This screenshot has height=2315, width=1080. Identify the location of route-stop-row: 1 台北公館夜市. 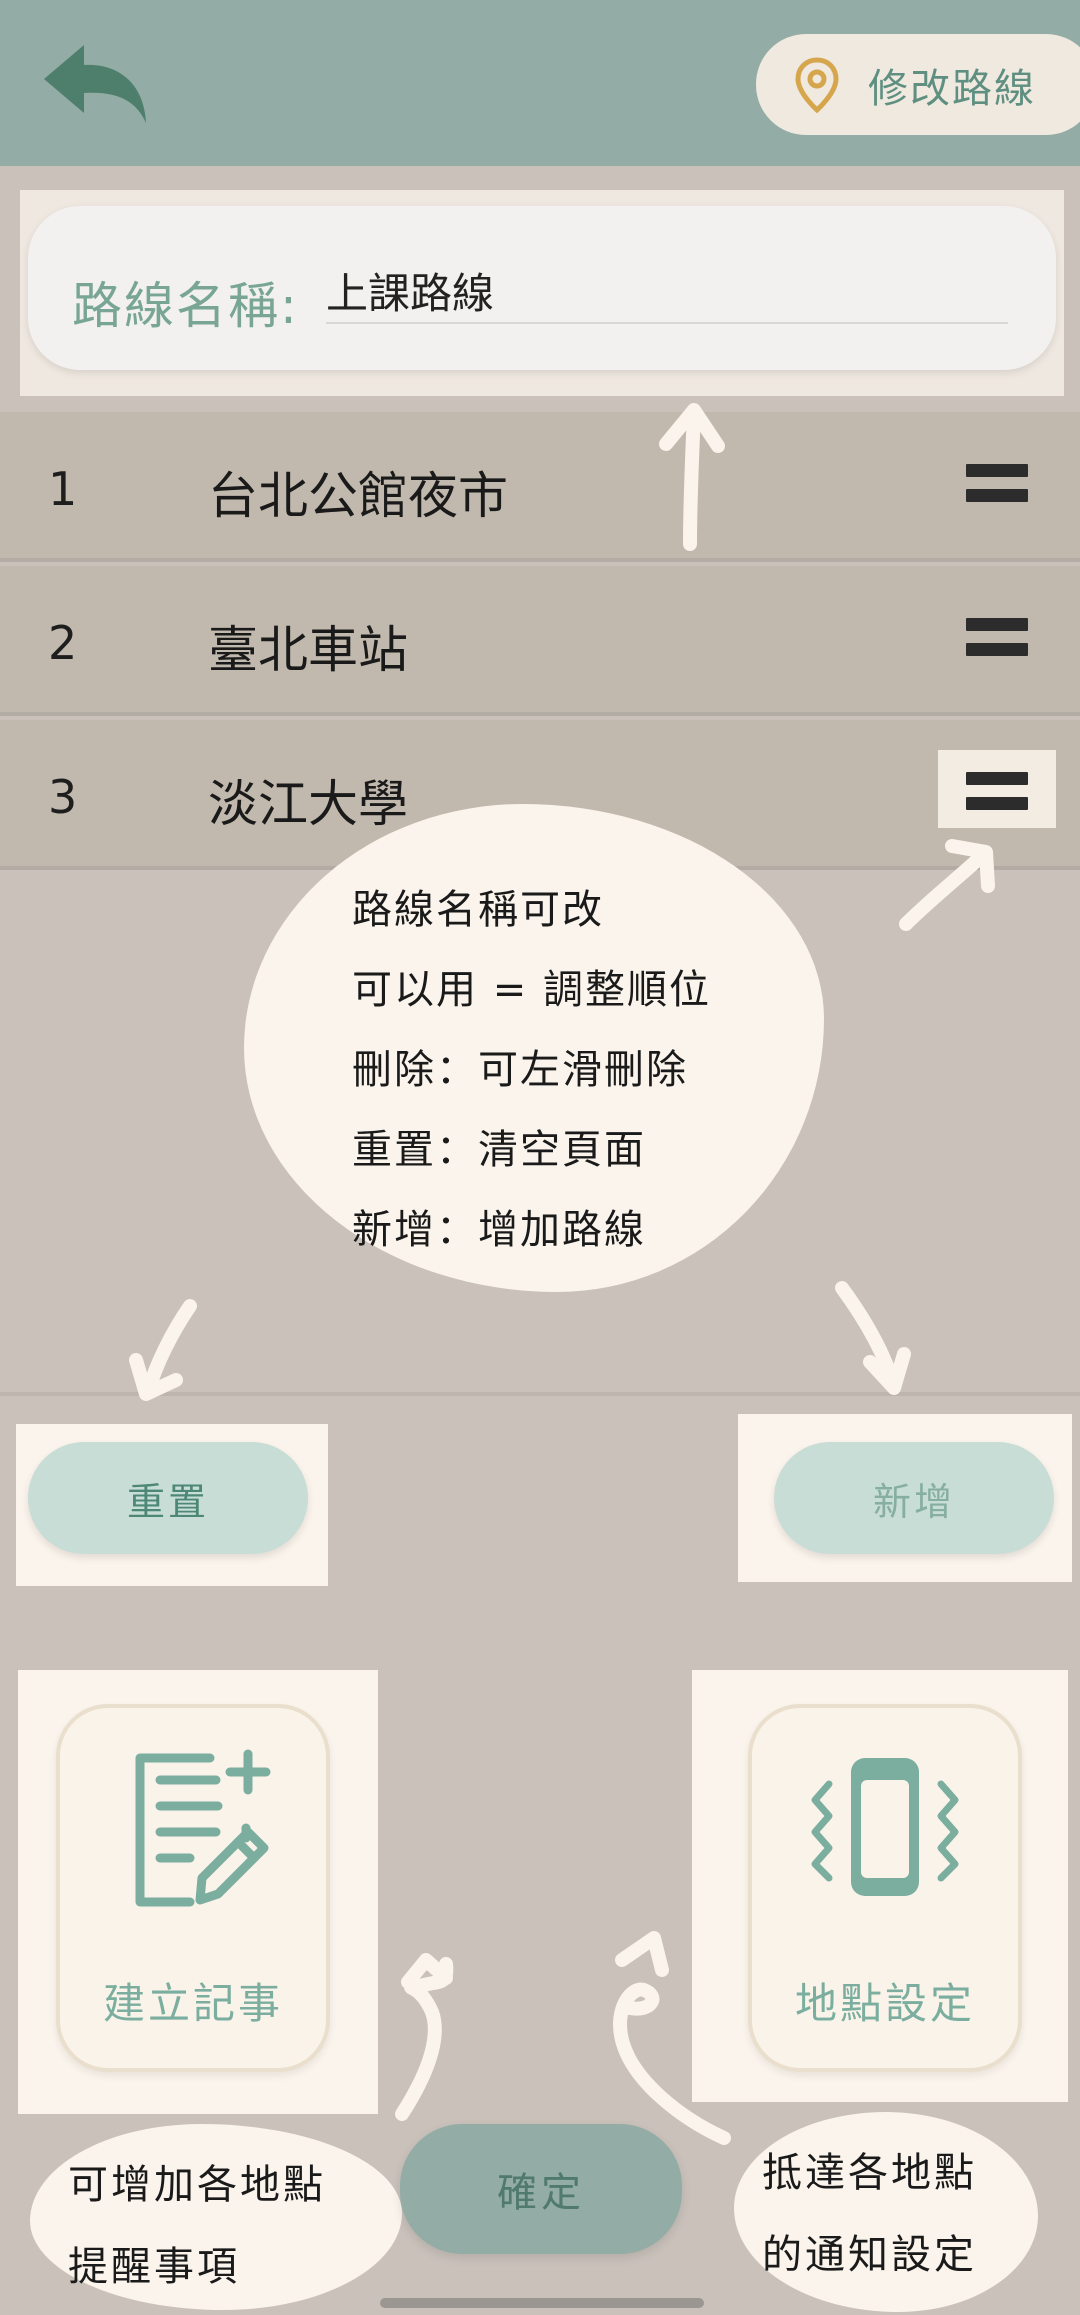
(540, 487).